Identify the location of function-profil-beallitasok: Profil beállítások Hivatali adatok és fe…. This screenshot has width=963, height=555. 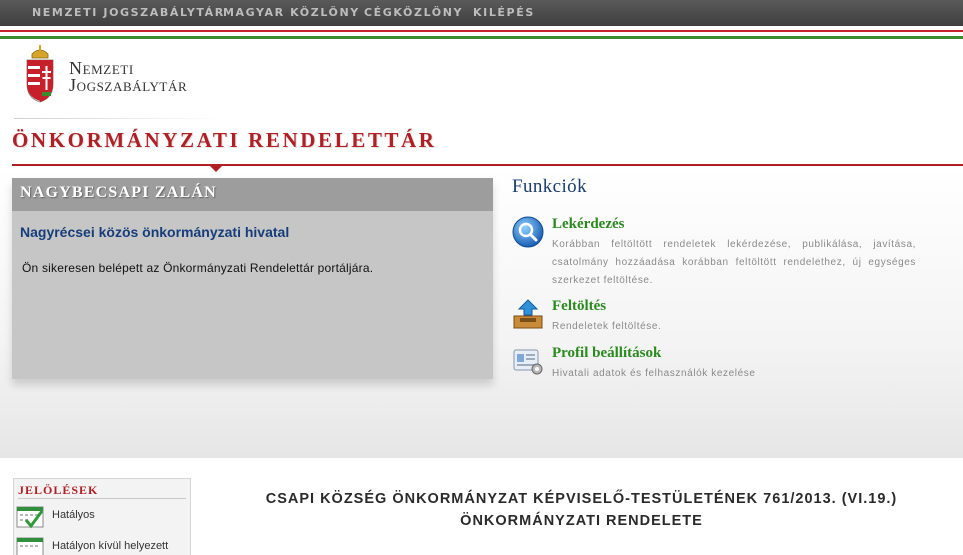
(722, 365).